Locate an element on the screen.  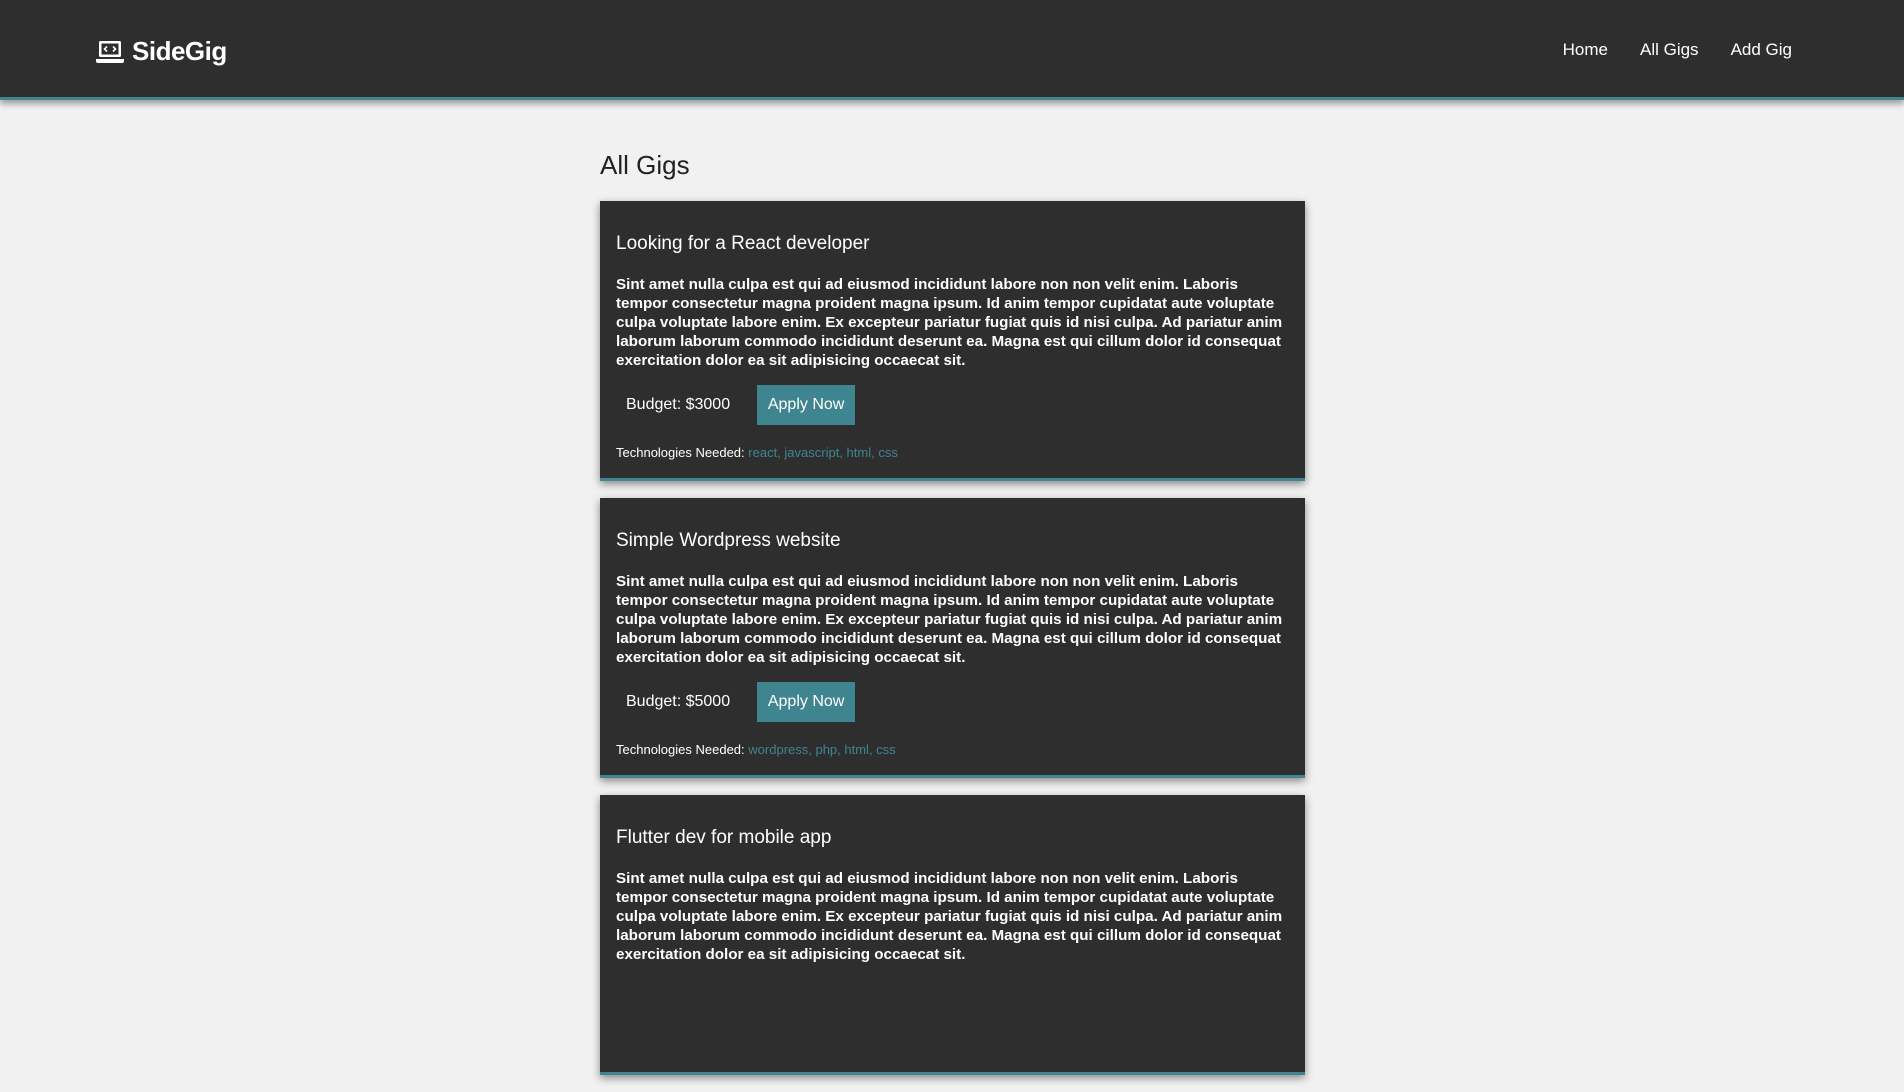
gig-title: Looking for a React developer is located at coordinates (743, 243).